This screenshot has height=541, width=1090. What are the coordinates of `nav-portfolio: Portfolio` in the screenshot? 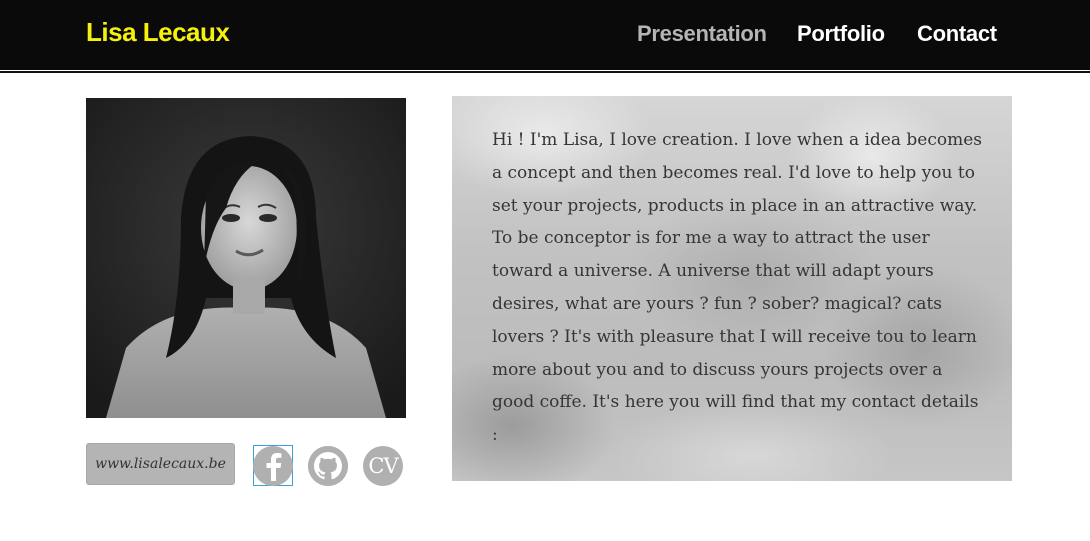 It's located at (841, 34).